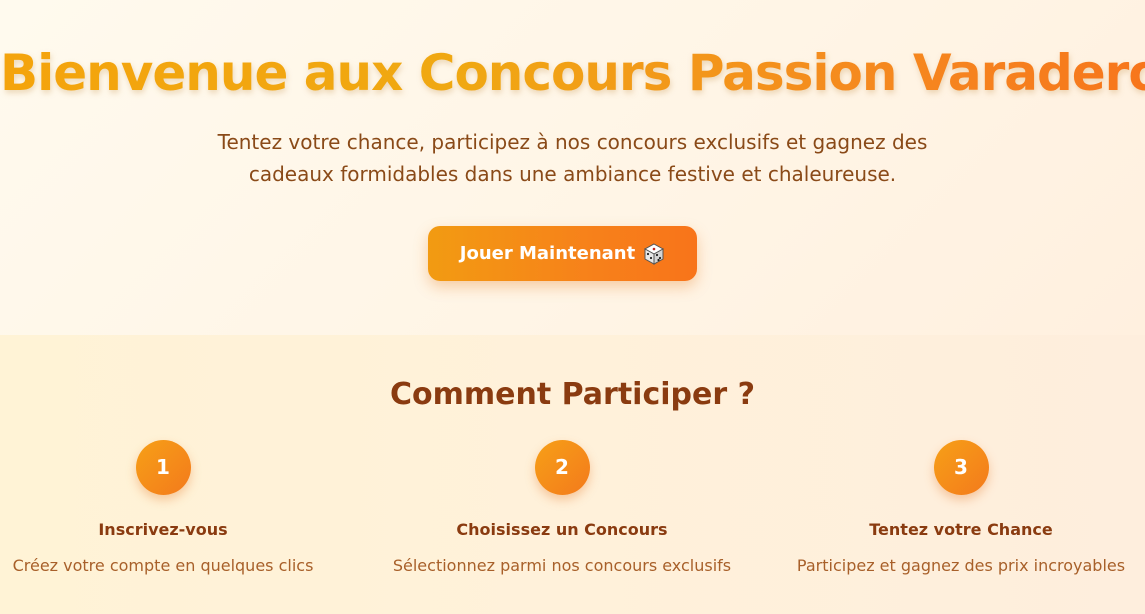 The width and height of the screenshot is (1145, 614). What do you see at coordinates (547, 253) in the screenshot?
I see `play-now-label: Jouer Maintenant` at bounding box center [547, 253].